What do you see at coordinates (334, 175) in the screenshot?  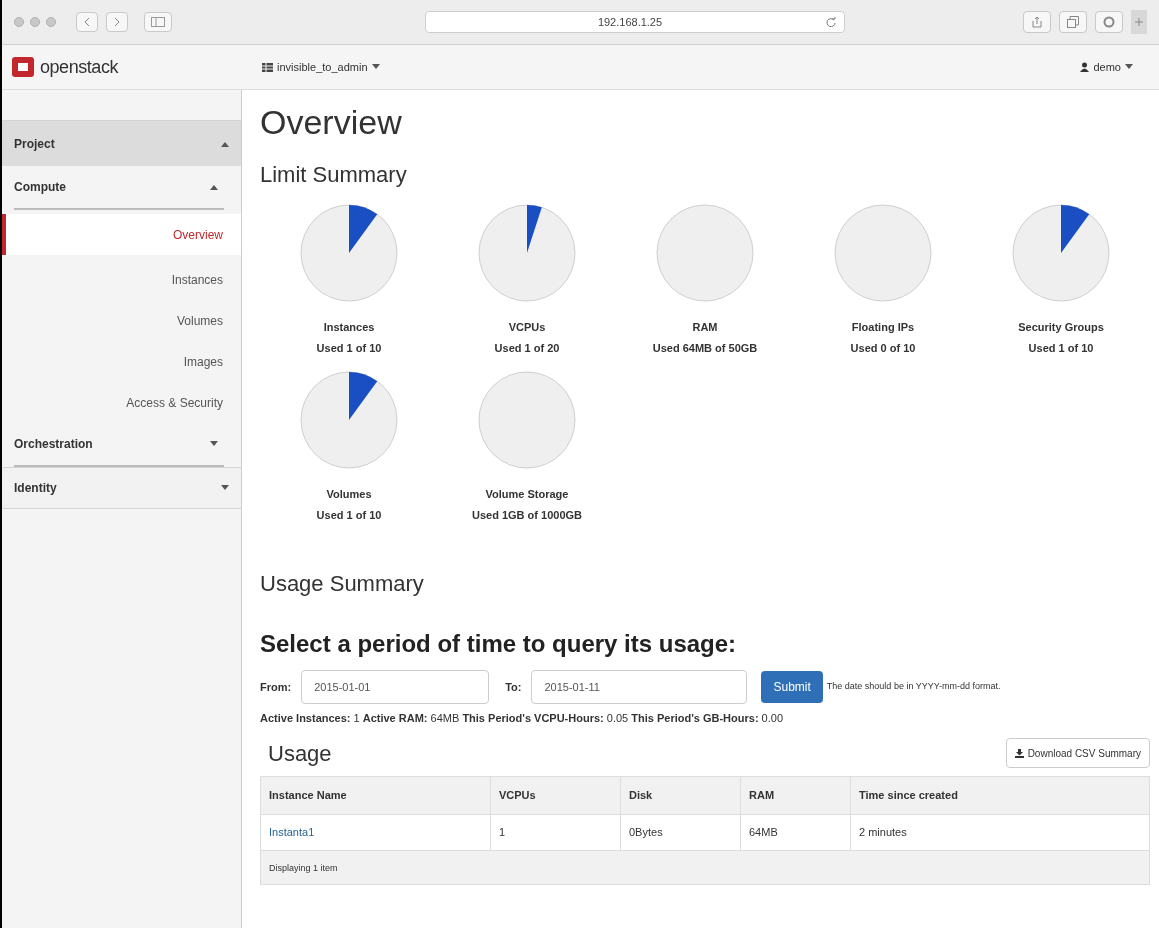 I see `section-title: Limit Summary` at bounding box center [334, 175].